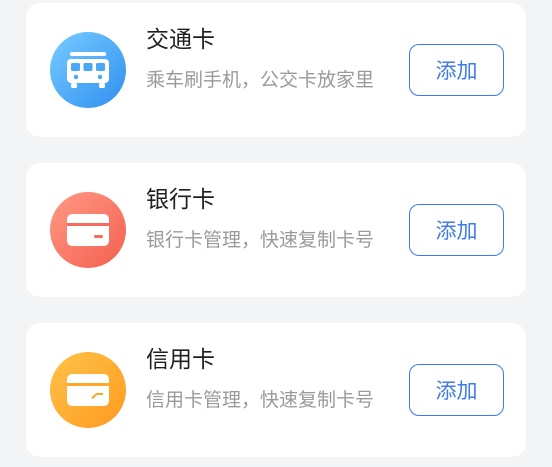 This screenshot has height=467, width=552. I want to click on card-title: 交通卡, so click(180, 40).